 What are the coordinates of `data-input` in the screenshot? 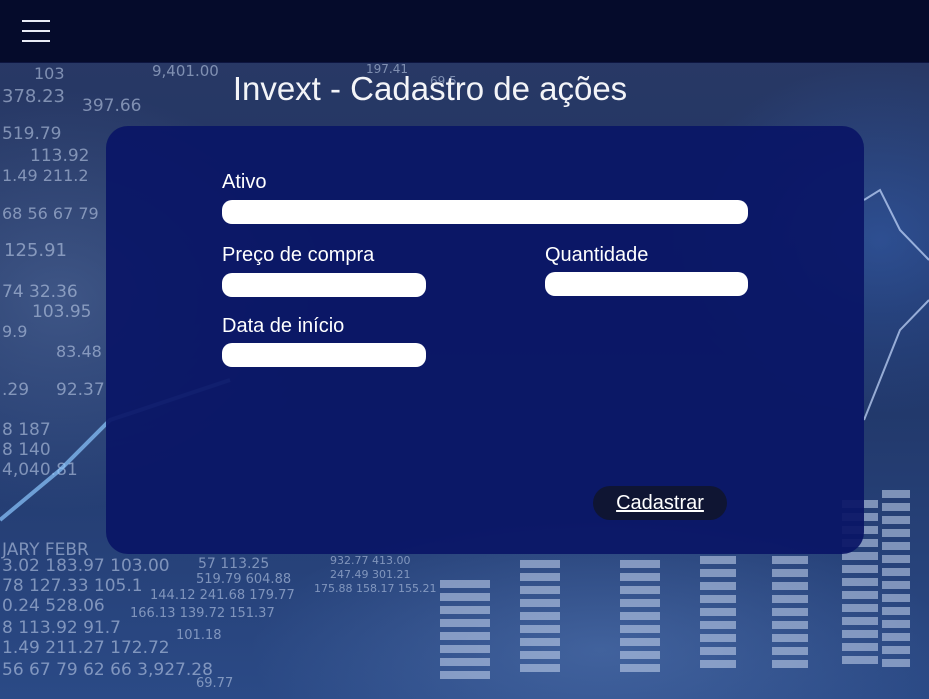 It's located at (324, 355).